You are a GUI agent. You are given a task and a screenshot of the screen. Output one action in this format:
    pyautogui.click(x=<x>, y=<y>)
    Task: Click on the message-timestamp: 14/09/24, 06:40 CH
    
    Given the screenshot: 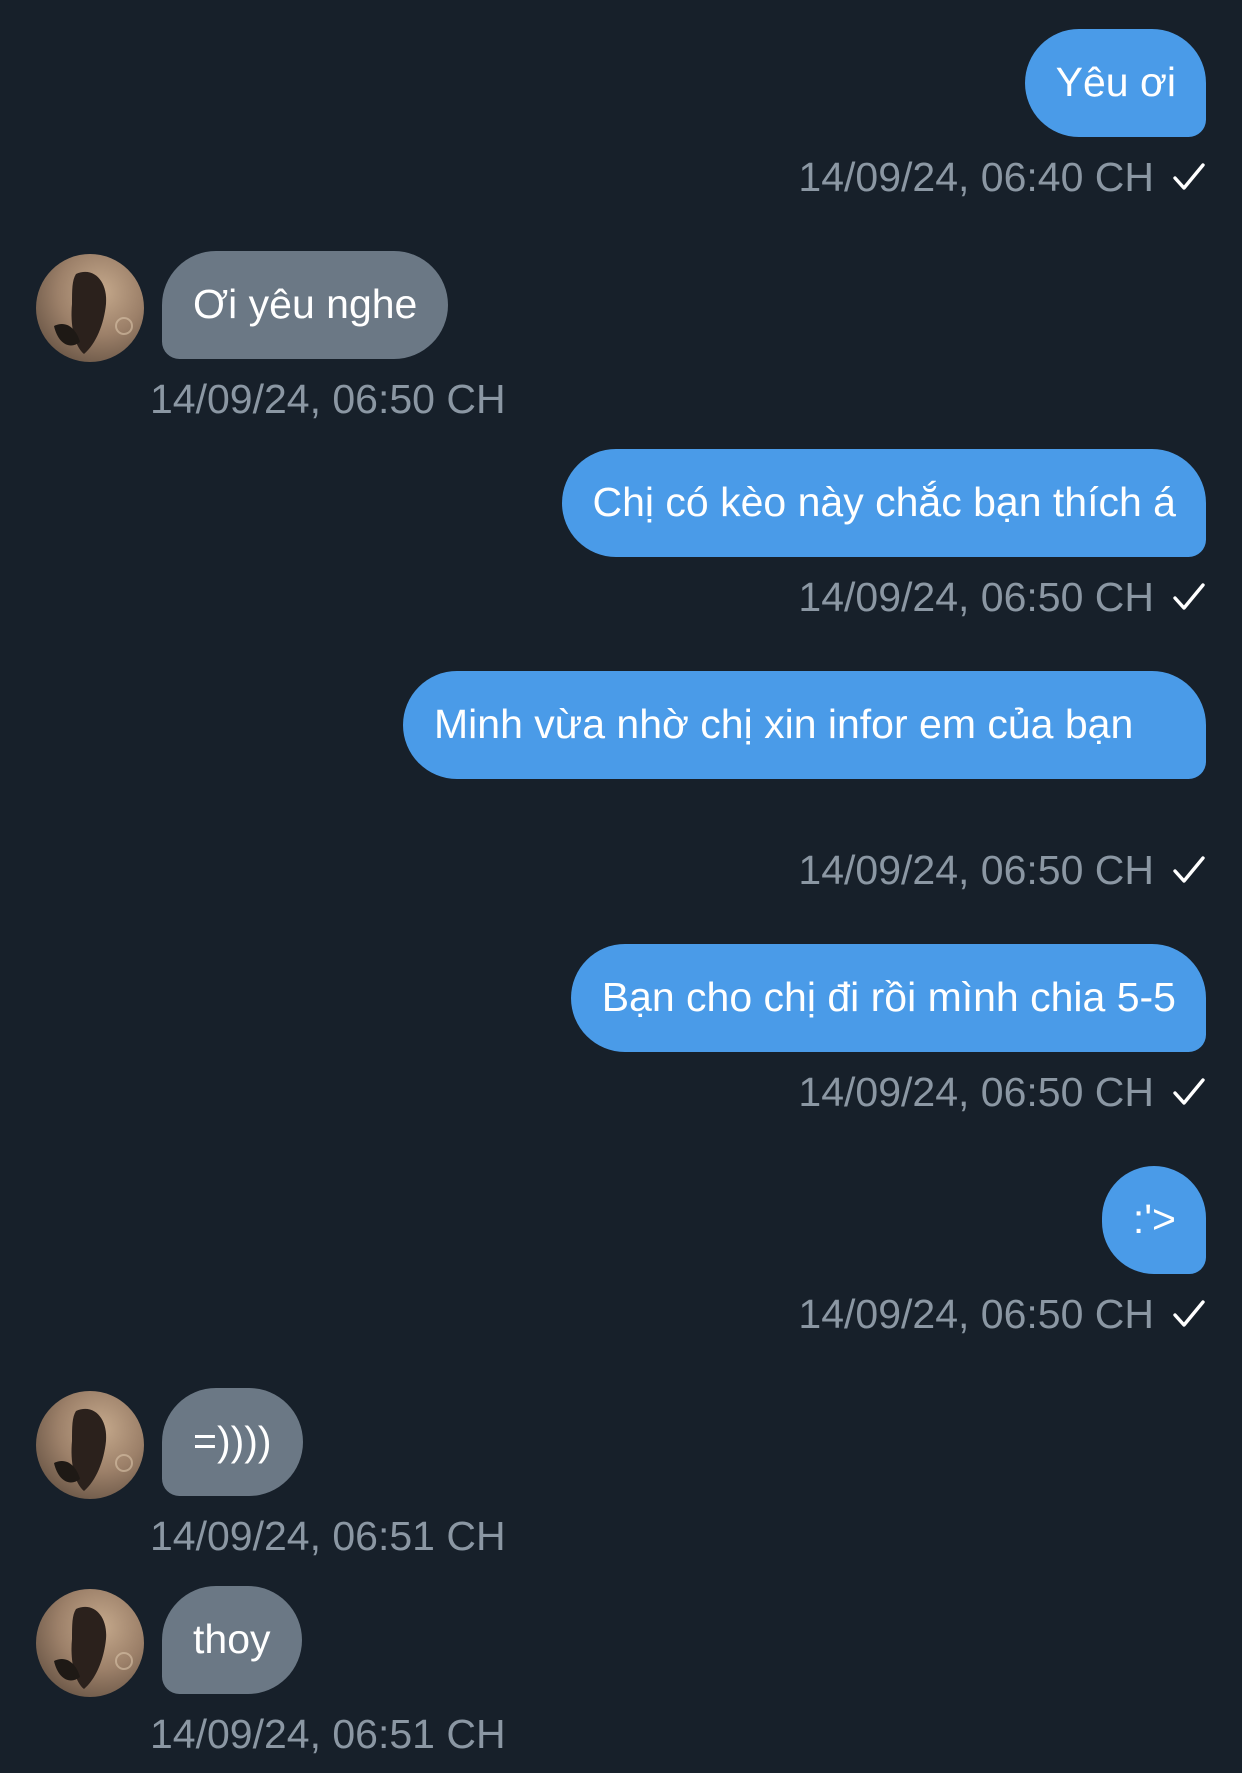 What is the action you would take?
    pyautogui.click(x=1002, y=177)
    